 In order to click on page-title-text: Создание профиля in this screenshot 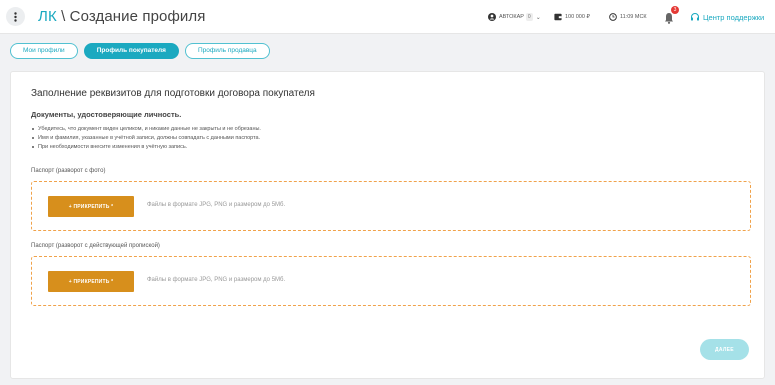, I will do `click(137, 16)`.